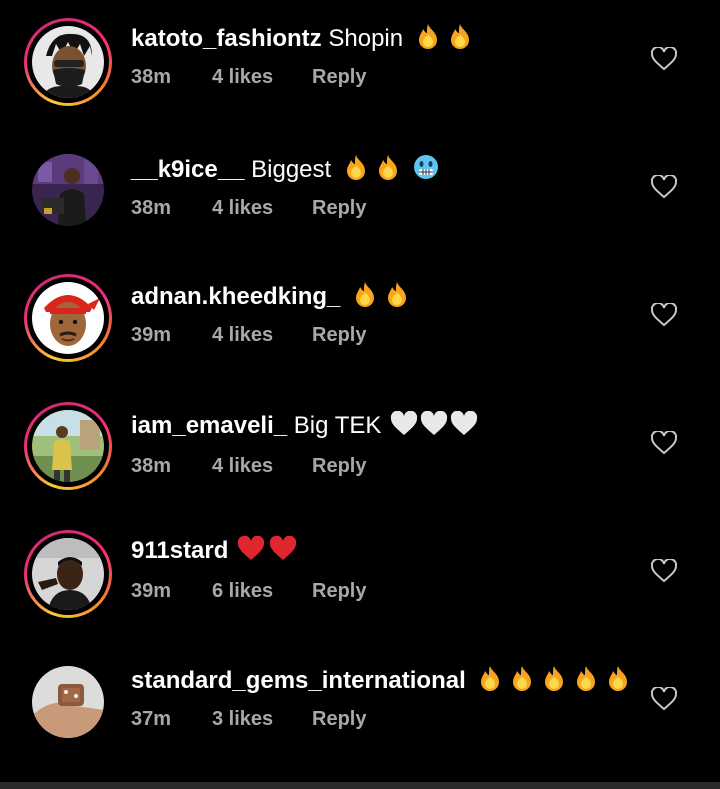  I want to click on username: katoto_fashiontz, so click(226, 38).